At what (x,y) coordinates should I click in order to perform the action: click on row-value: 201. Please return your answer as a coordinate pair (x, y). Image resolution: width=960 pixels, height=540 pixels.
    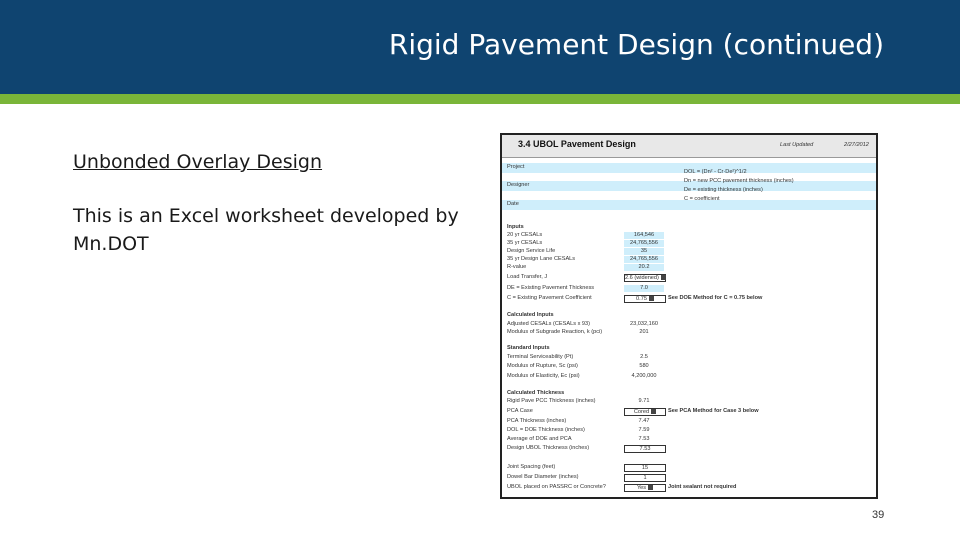
    Looking at the image, I should click on (644, 332).